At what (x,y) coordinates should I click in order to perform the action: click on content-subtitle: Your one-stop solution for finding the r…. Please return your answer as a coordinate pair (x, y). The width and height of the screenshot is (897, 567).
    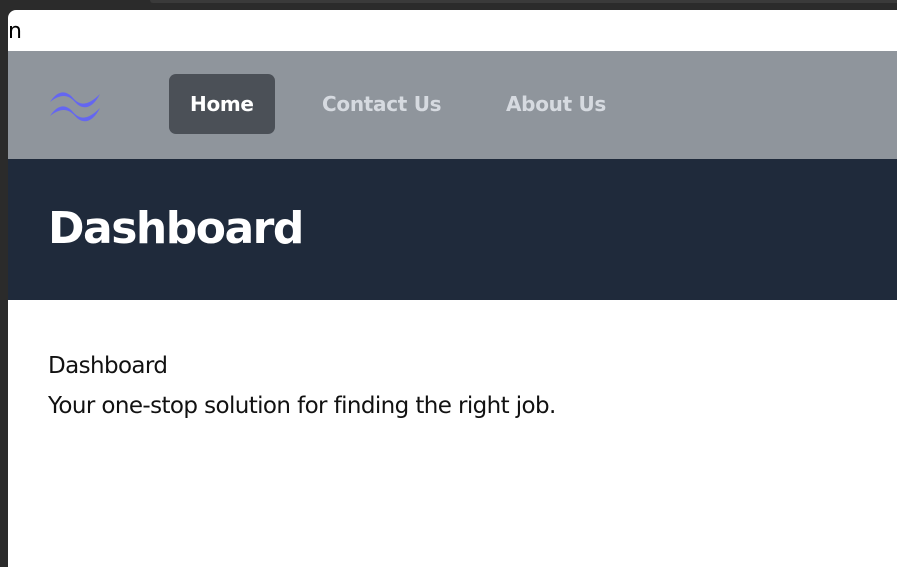
    Looking at the image, I should click on (302, 406).